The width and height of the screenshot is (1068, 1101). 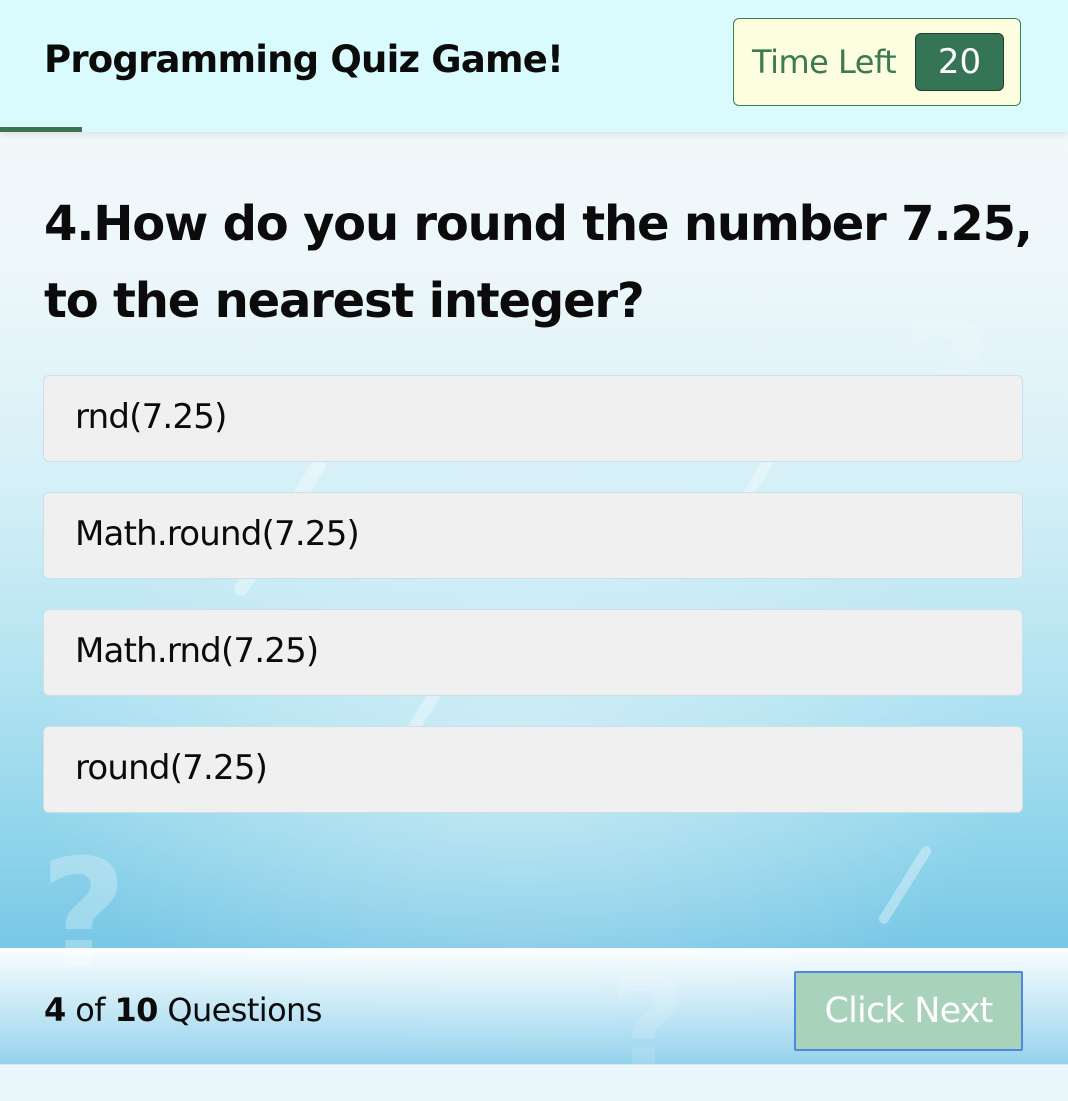 I want to click on answer-option: Math.rnd(7.25), so click(x=533, y=652).